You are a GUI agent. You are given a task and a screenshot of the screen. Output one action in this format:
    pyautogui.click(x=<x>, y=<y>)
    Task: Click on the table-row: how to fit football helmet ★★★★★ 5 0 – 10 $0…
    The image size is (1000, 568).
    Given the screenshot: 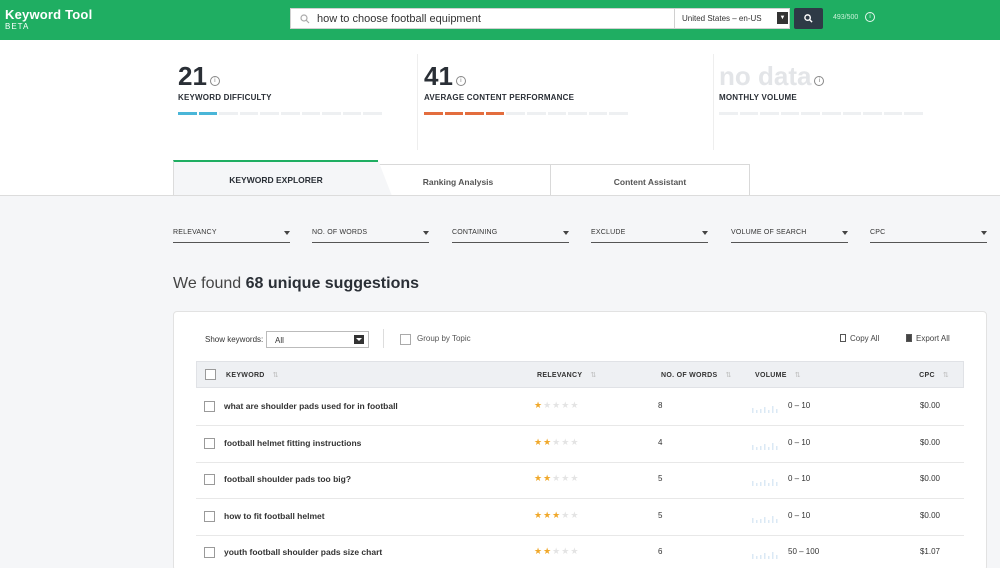 What is the action you would take?
    pyautogui.click(x=580, y=517)
    